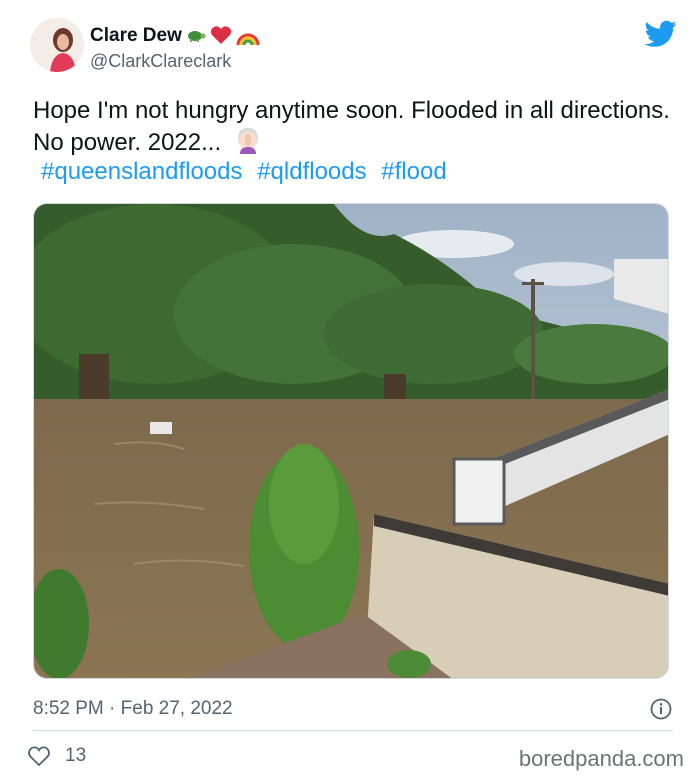  What do you see at coordinates (57, 45) in the screenshot?
I see `avatar` at bounding box center [57, 45].